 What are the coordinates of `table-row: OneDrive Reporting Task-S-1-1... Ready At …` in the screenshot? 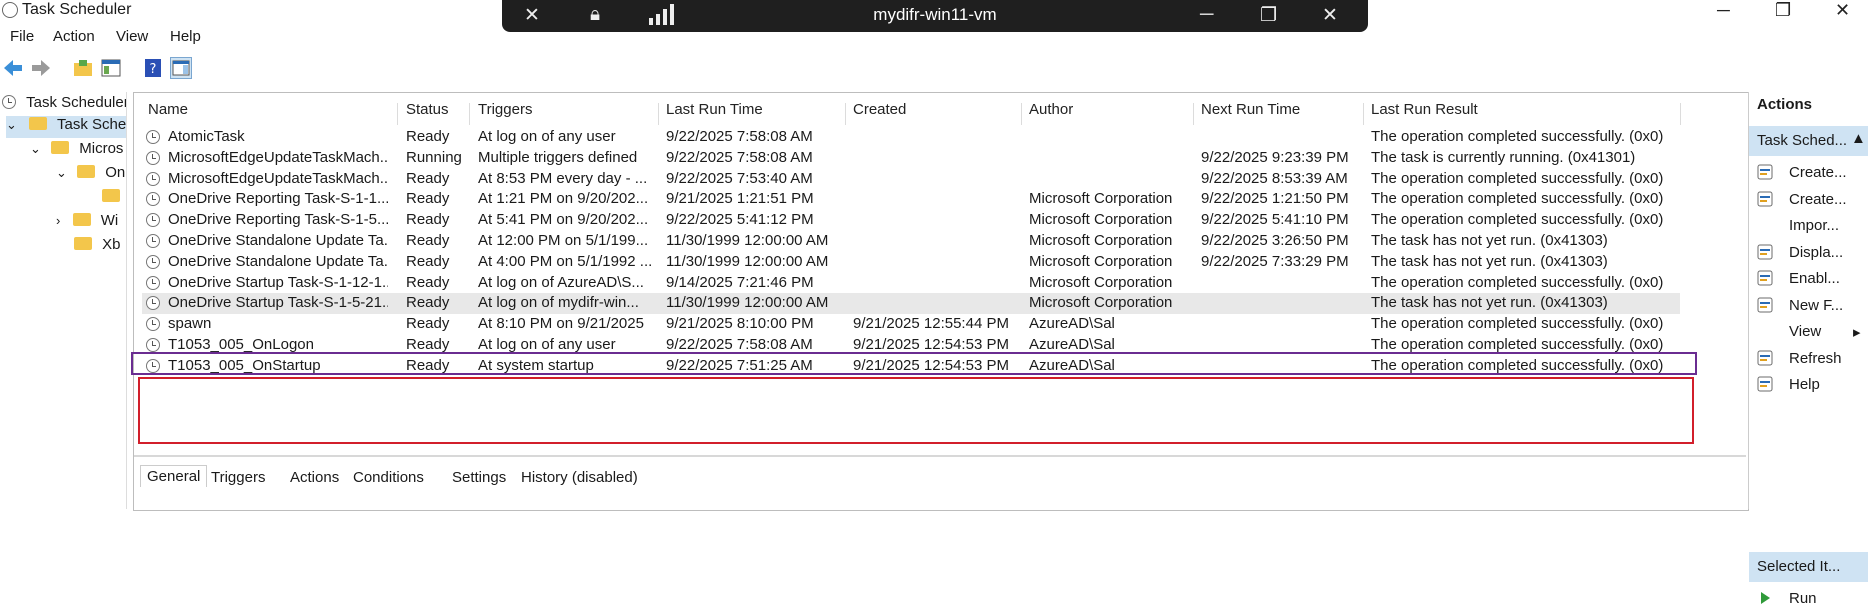 It's located at (911, 199).